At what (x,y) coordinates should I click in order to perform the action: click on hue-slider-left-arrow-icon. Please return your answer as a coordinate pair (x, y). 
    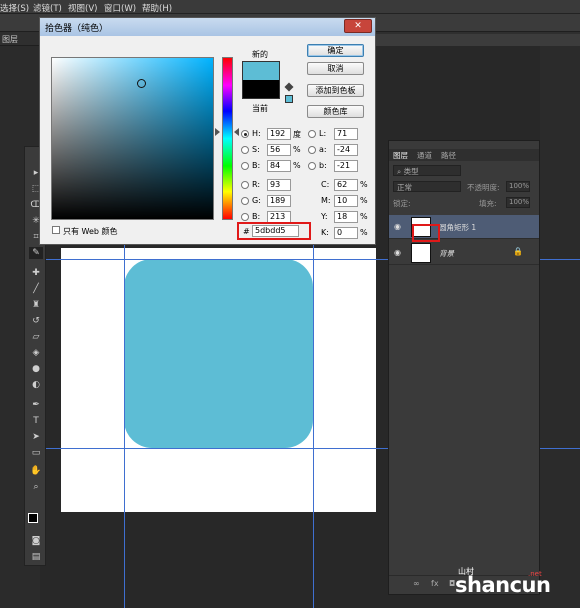
    Looking at the image, I should click on (217, 132).